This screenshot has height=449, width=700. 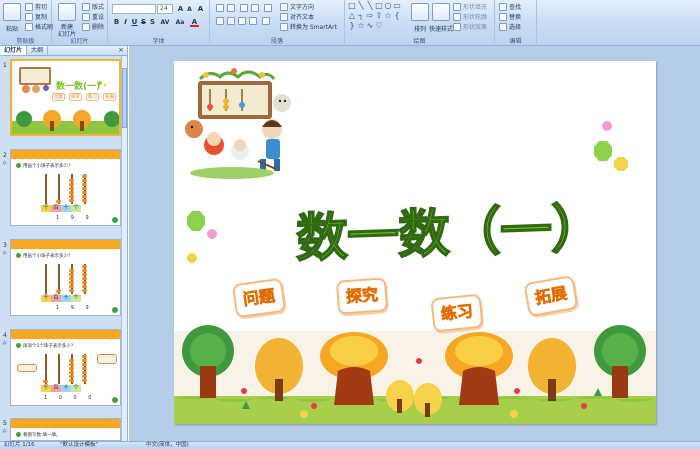 What do you see at coordinates (121, 50) in the screenshot?
I see `close-panel-button: ×` at bounding box center [121, 50].